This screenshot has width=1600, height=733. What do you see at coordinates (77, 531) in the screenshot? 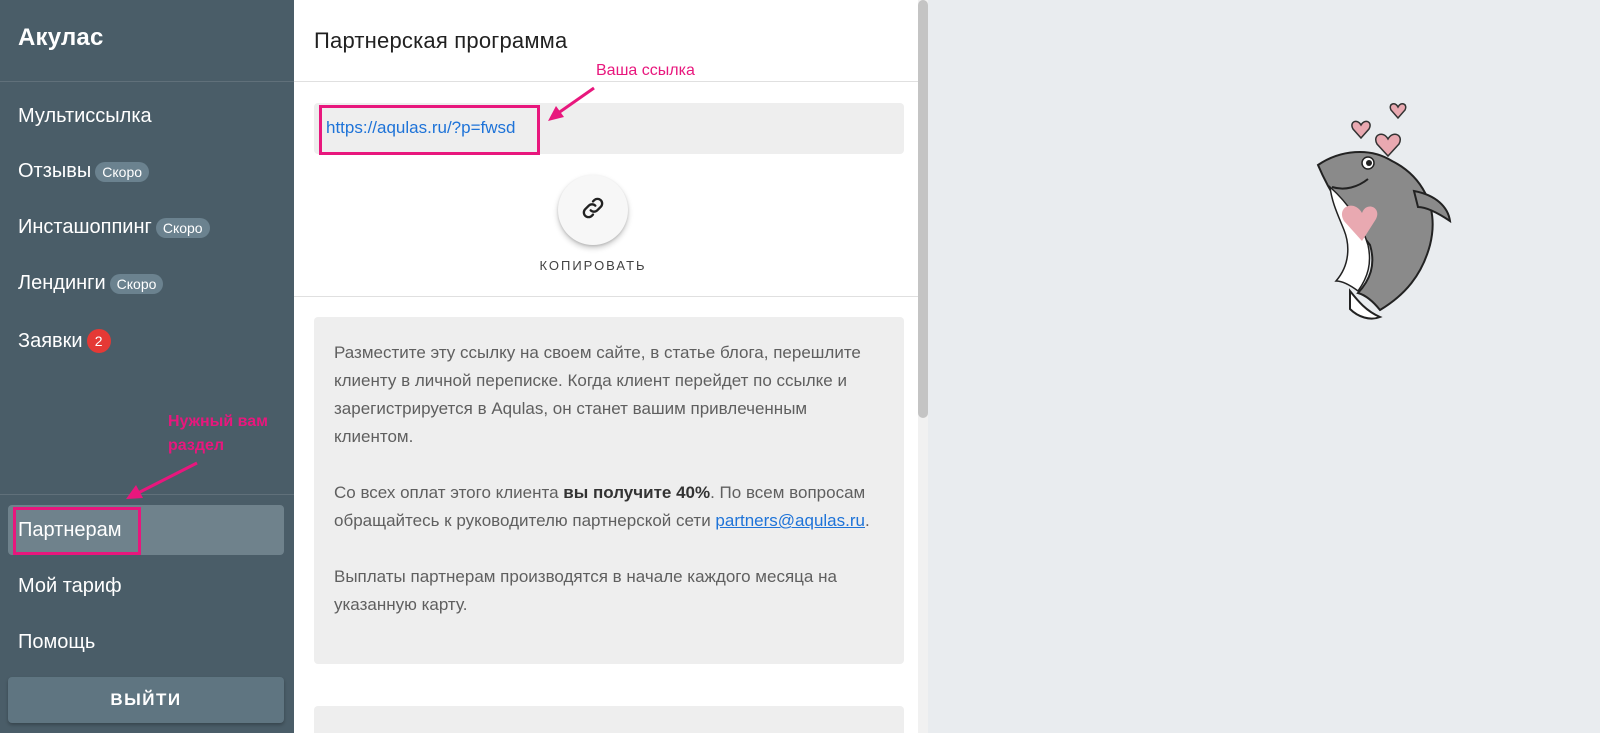
I see `annotation-section-frame` at bounding box center [77, 531].